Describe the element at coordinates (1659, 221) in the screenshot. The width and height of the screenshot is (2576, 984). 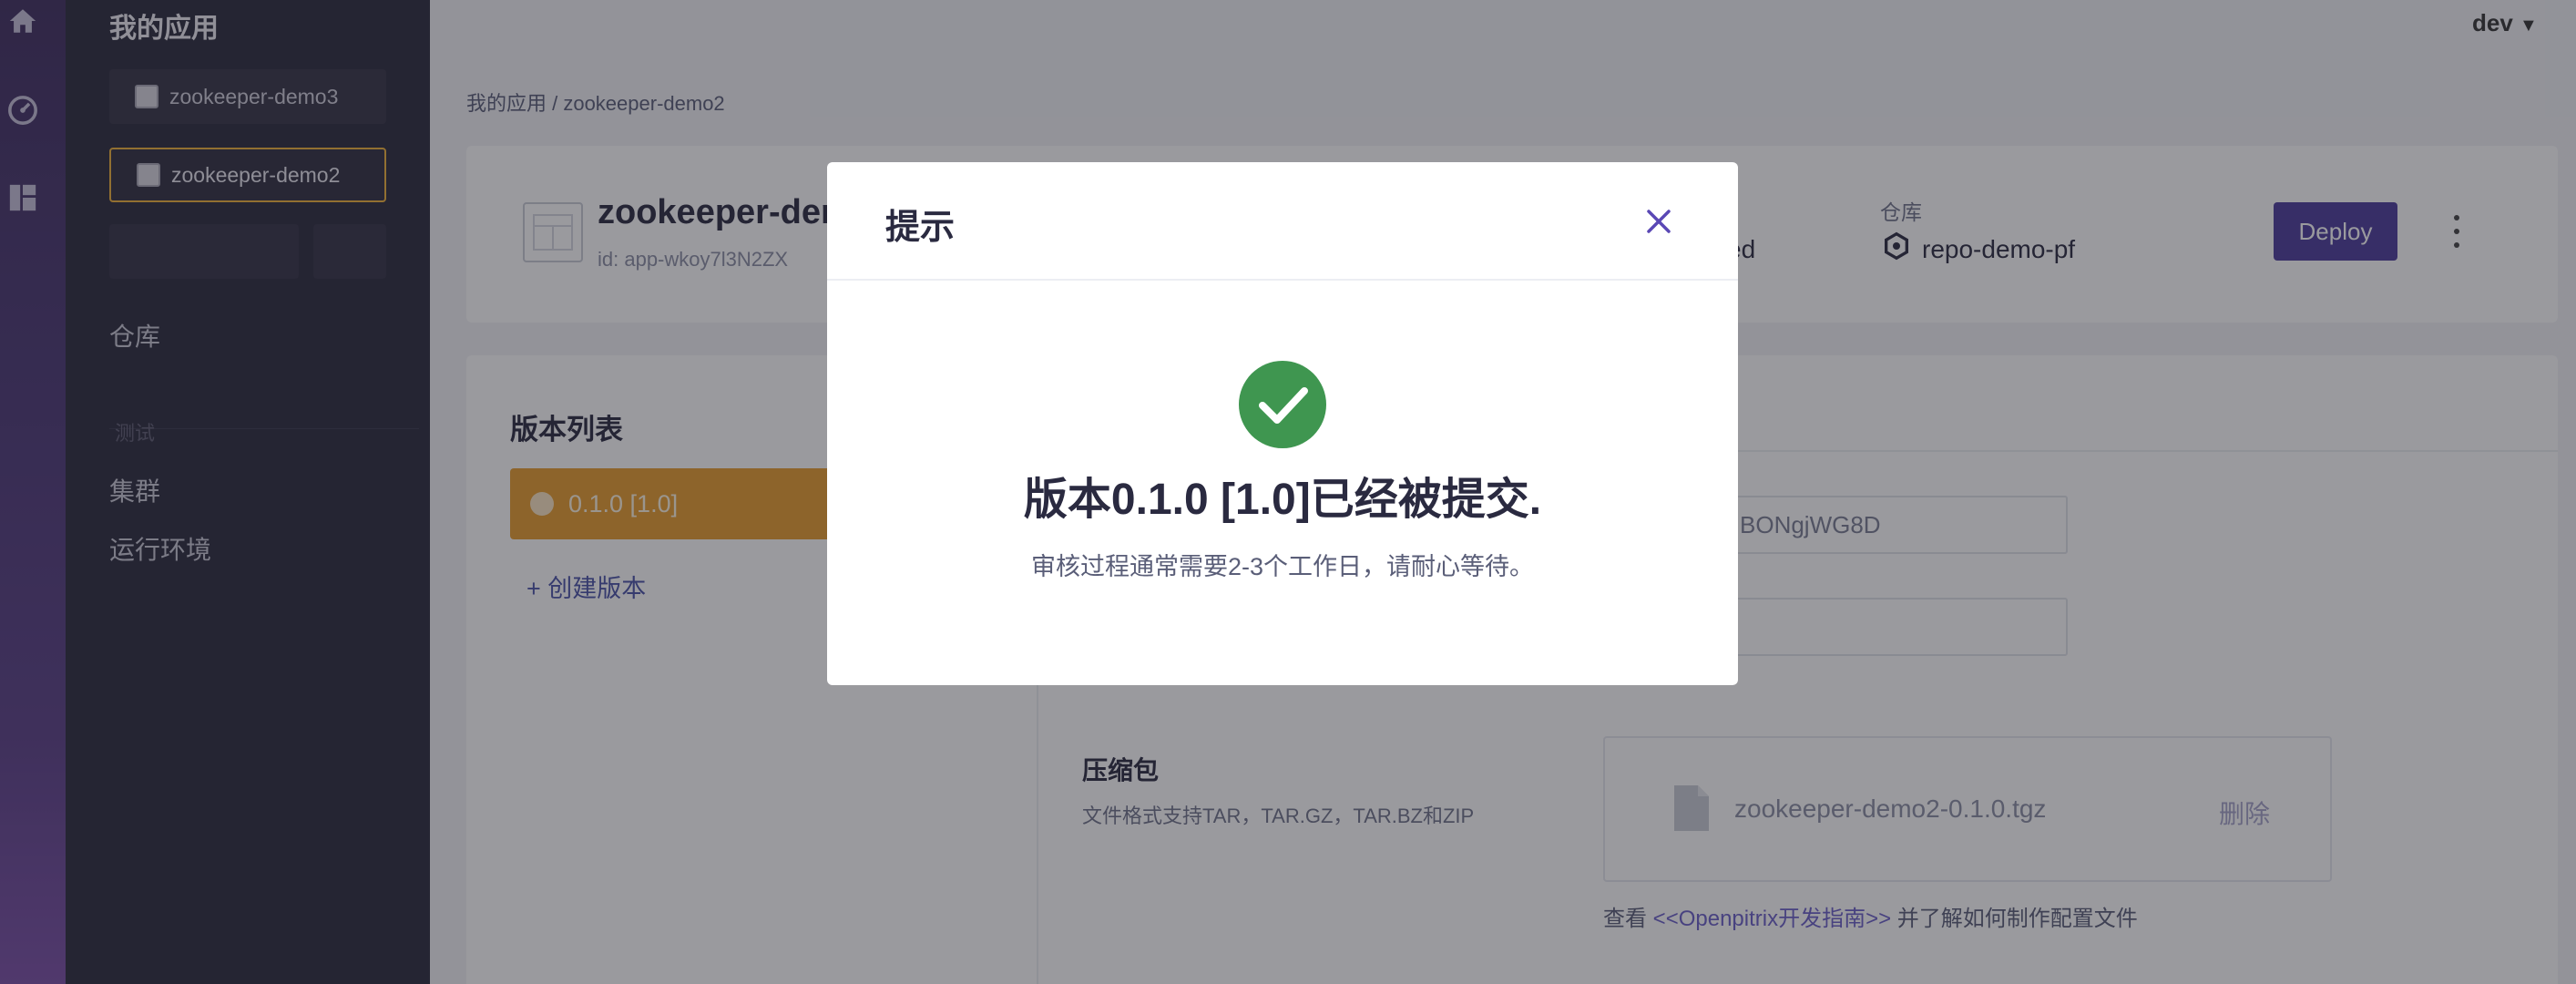
I see `close-icon` at that location.